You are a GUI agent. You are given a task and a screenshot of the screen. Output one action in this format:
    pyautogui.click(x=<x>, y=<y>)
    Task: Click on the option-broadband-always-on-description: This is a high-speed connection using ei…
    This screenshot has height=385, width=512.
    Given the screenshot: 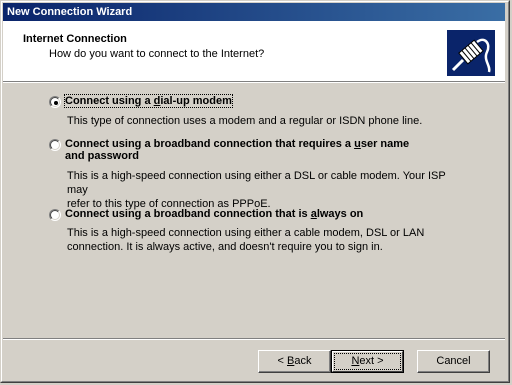 What is the action you would take?
    pyautogui.click(x=246, y=240)
    